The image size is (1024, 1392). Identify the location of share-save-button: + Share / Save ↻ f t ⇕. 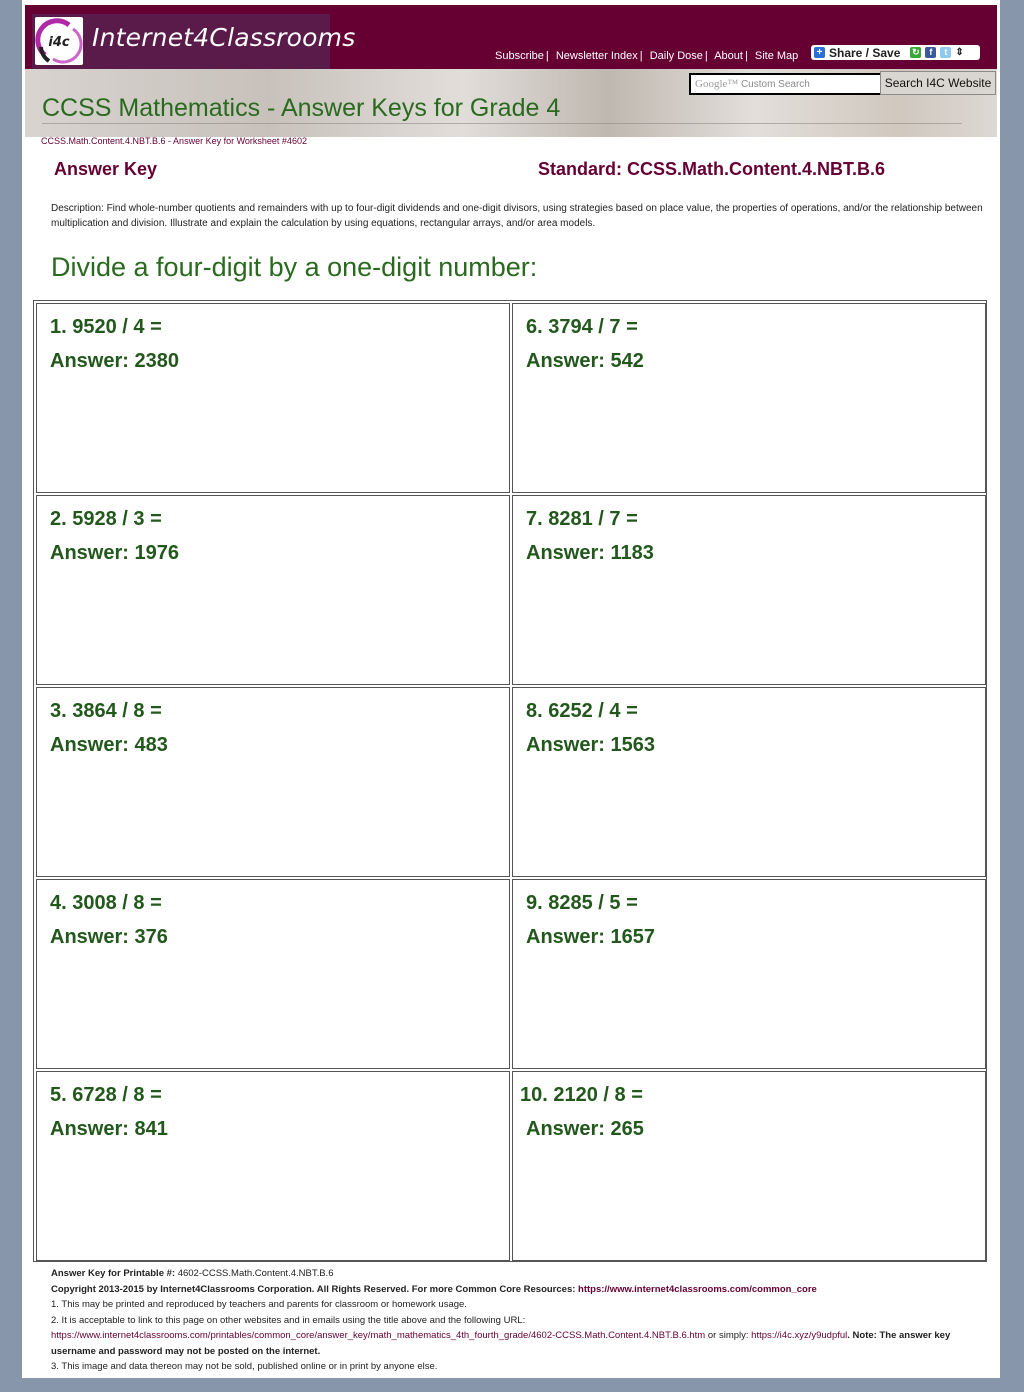
(895, 52).